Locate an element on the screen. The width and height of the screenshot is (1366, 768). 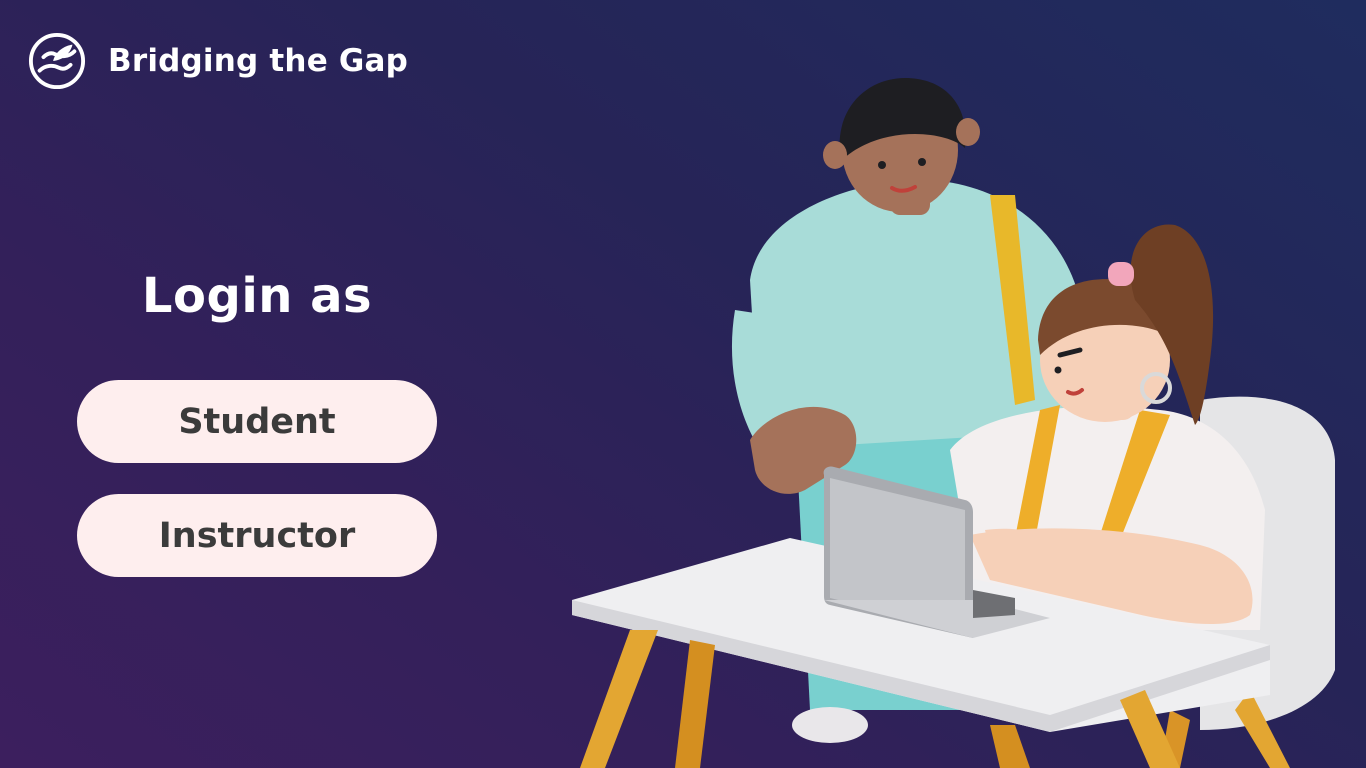
instructor-login-button: Instructor is located at coordinates (257, 535).